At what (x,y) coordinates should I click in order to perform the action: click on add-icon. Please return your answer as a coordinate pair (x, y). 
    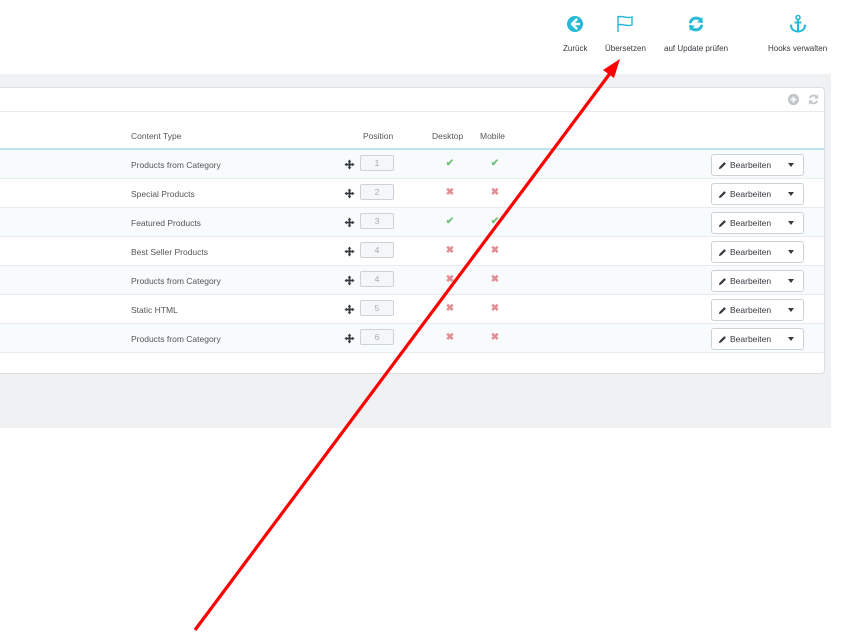
    Looking at the image, I should click on (793, 99).